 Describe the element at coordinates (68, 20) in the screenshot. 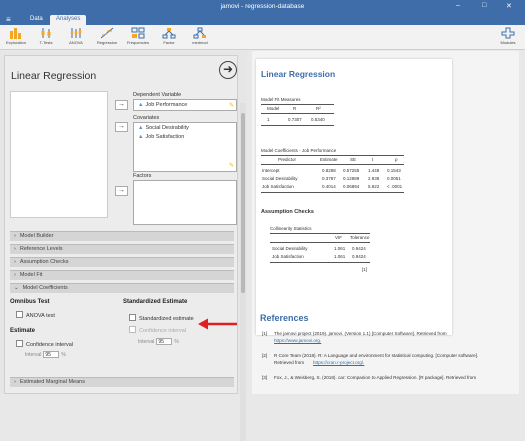

I see `tab-analyses: Analyses` at that location.